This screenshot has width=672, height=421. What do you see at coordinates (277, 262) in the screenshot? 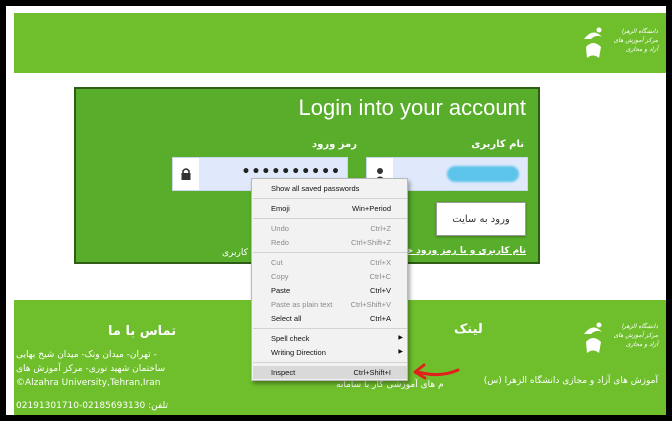
I see `menu-item-label: Cut` at bounding box center [277, 262].